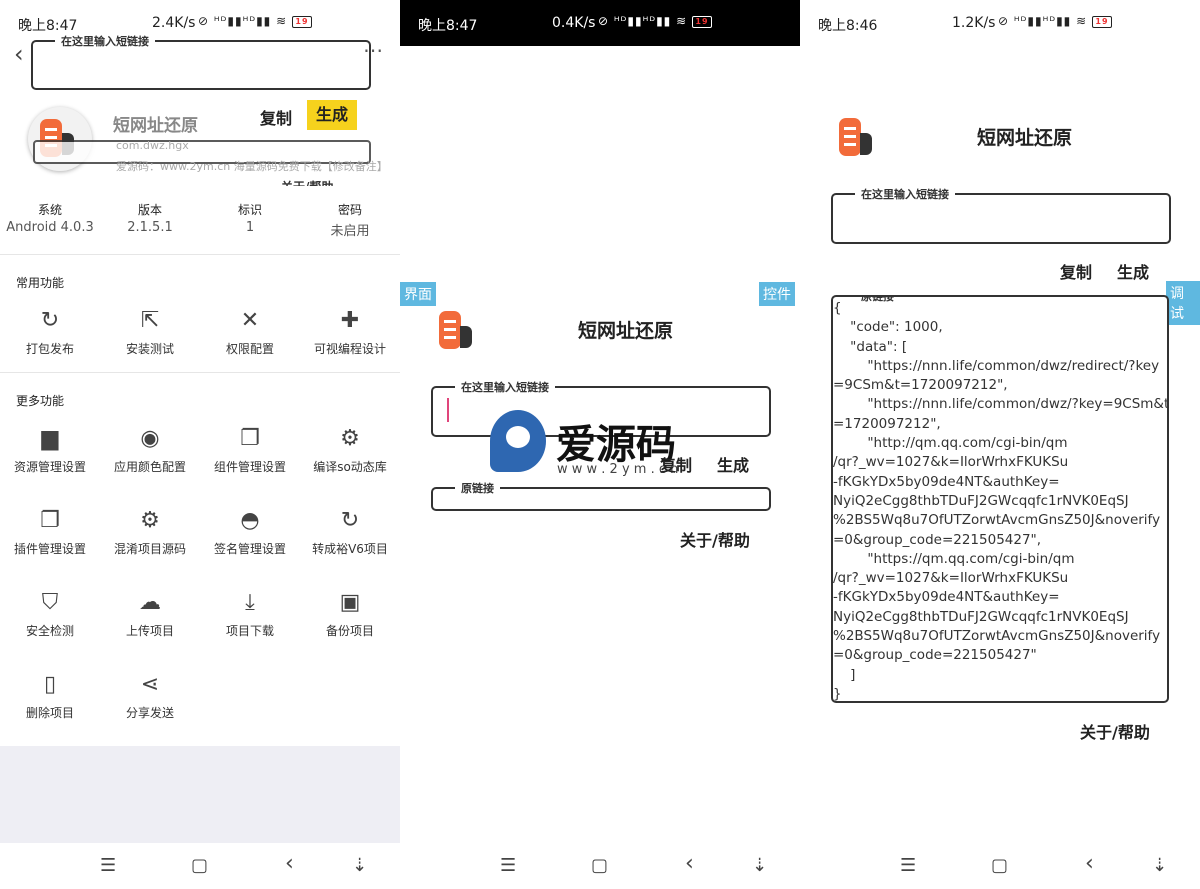 This screenshot has height=889, width=1200. What do you see at coordinates (350, 613) in the screenshot?
I see `menu-item-backup: ▣ 备份项目` at bounding box center [350, 613].